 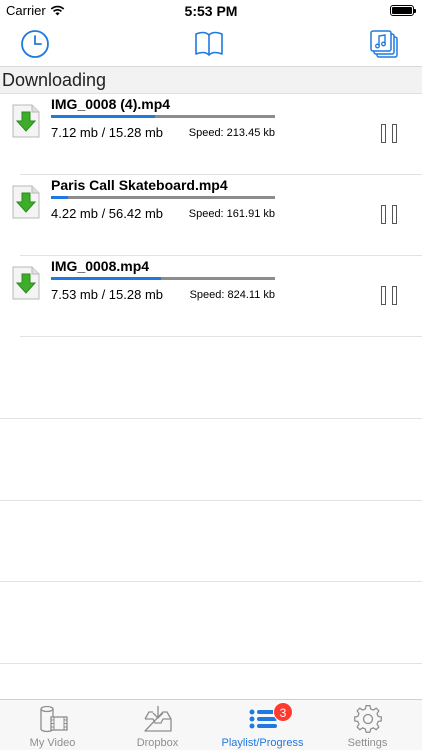 I want to click on tab-label: Settings, so click(x=367, y=743).